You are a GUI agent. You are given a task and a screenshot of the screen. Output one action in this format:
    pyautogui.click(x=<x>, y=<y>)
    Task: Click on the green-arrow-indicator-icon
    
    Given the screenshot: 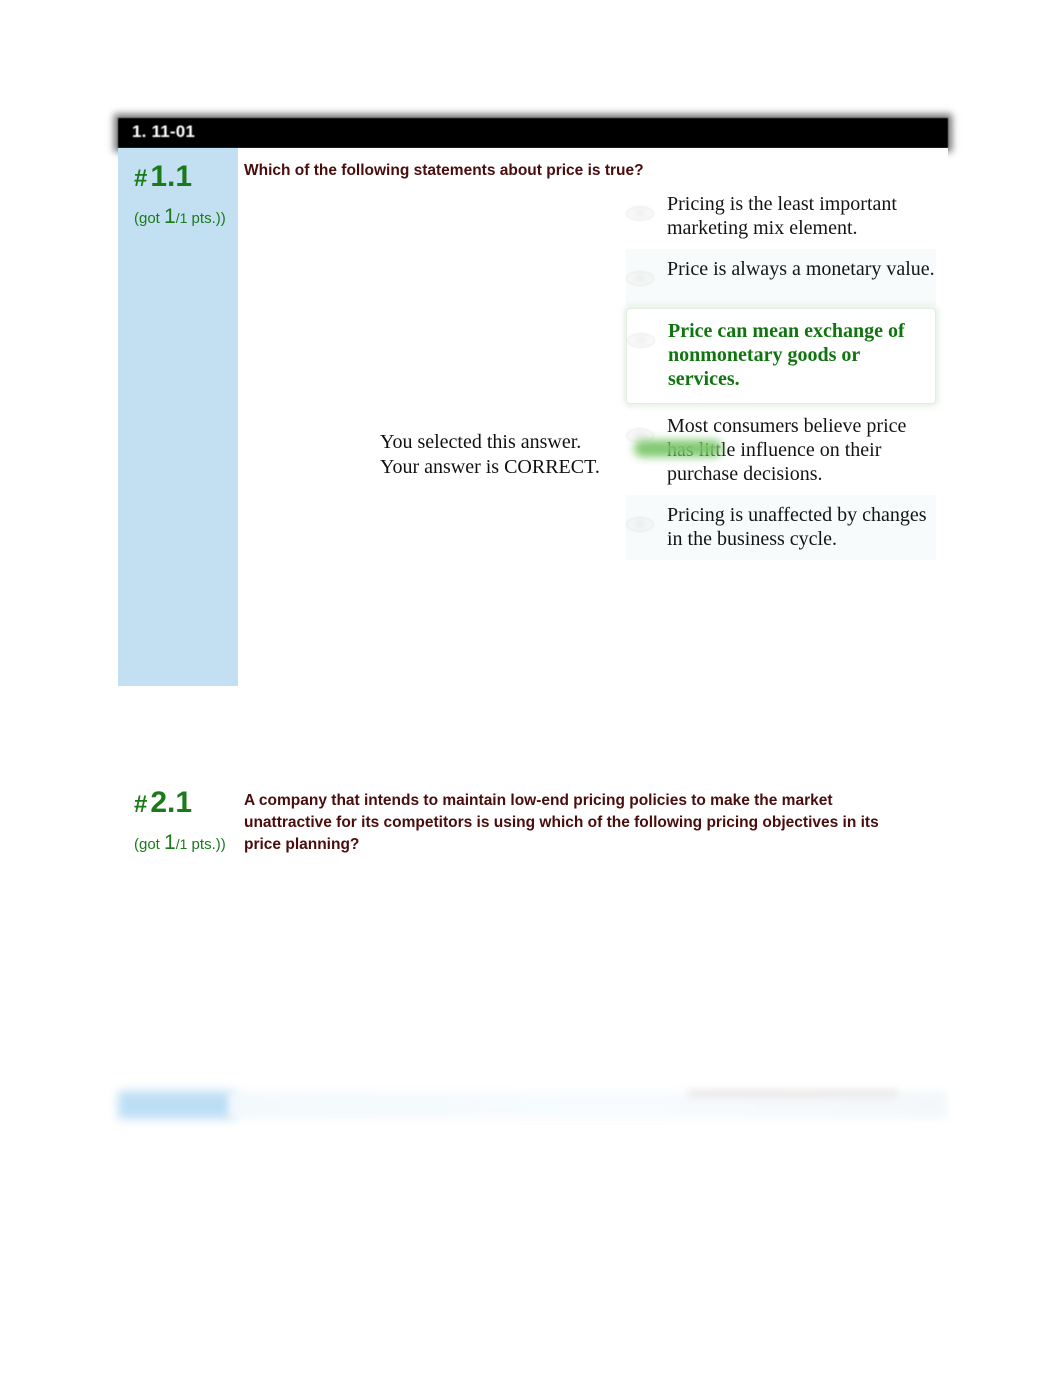 What is the action you would take?
    pyautogui.click(x=678, y=448)
    